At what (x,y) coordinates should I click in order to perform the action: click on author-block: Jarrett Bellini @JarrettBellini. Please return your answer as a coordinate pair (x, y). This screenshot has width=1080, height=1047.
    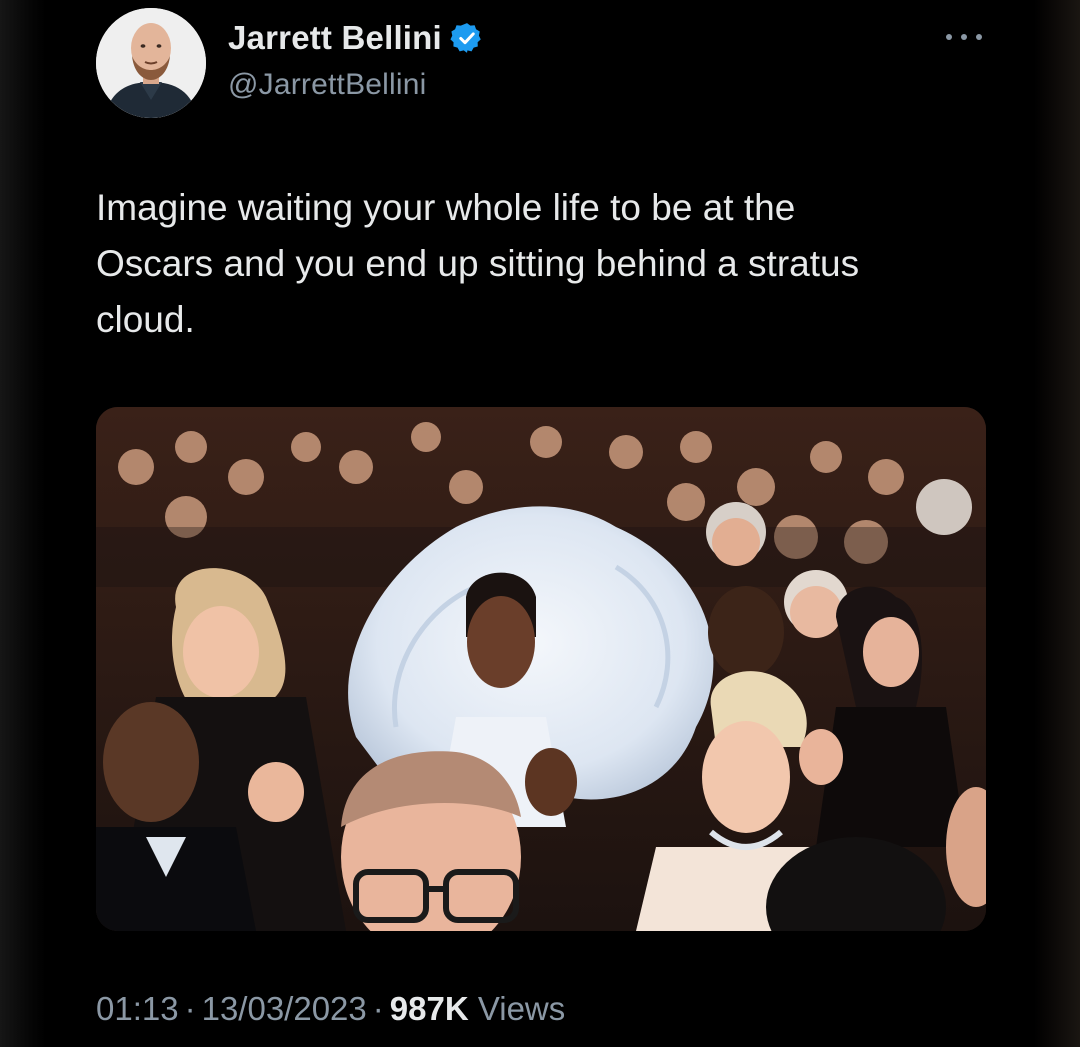
    Looking at the image, I should click on (356, 60).